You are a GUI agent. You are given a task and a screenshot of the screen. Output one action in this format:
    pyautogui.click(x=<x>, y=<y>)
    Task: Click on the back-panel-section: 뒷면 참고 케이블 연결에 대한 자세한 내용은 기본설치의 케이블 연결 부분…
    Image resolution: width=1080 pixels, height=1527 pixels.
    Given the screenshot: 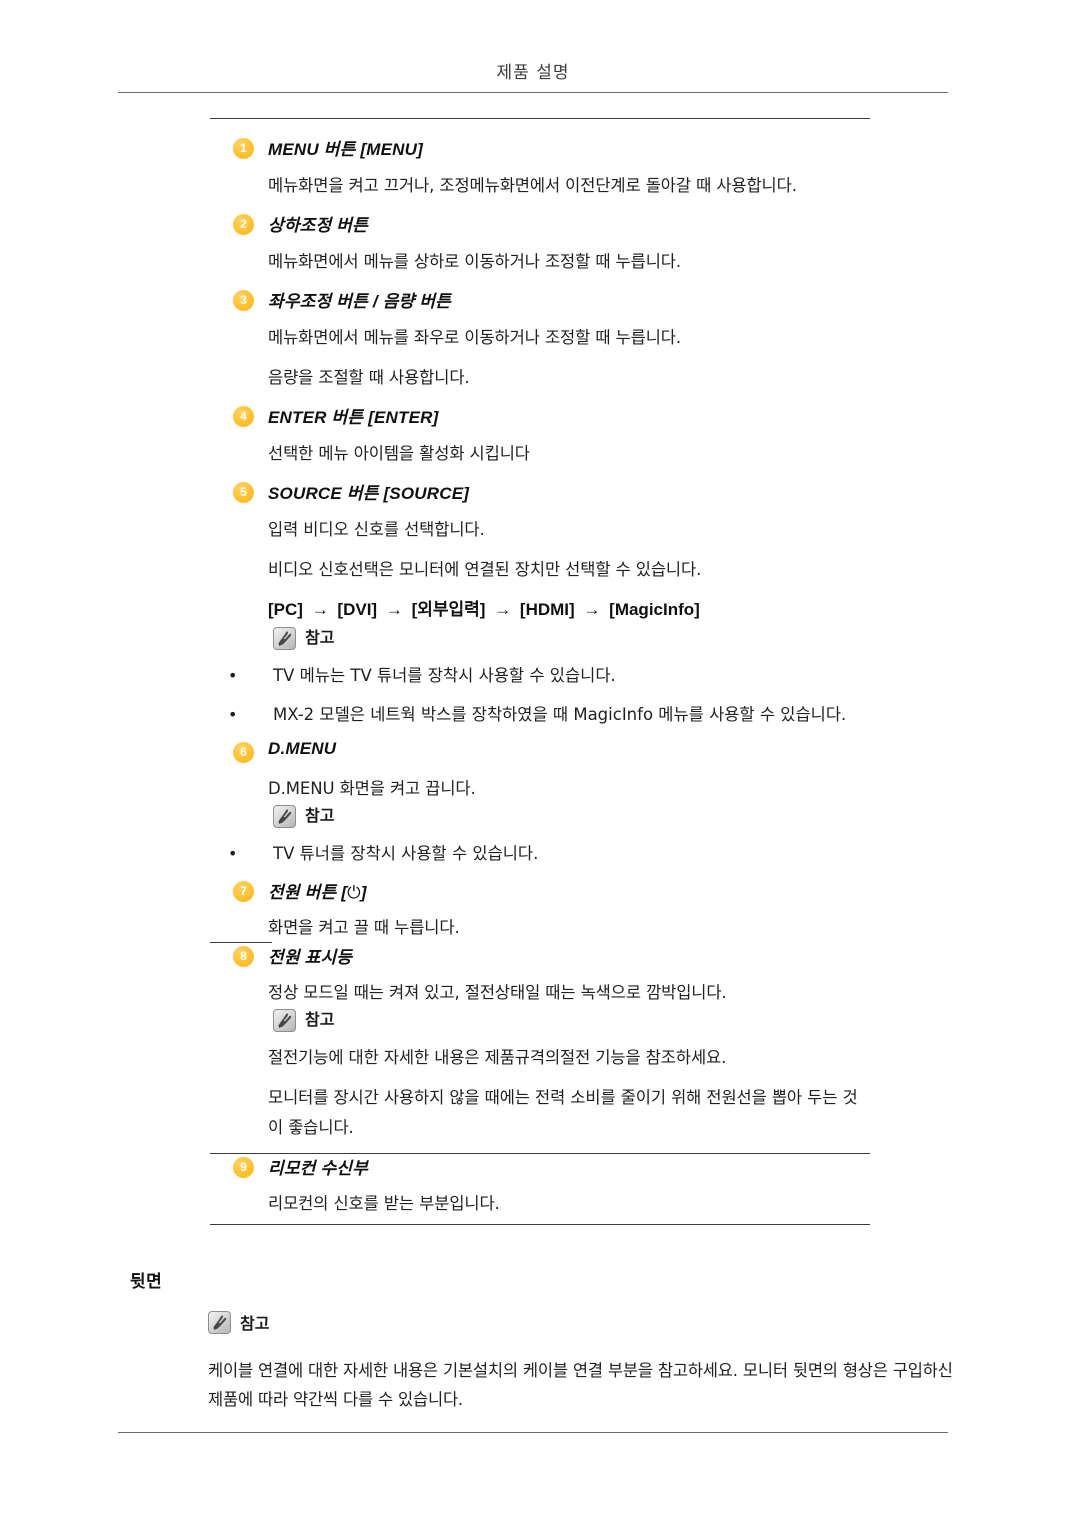 What is the action you would take?
    pyautogui.click(x=545, y=1340)
    